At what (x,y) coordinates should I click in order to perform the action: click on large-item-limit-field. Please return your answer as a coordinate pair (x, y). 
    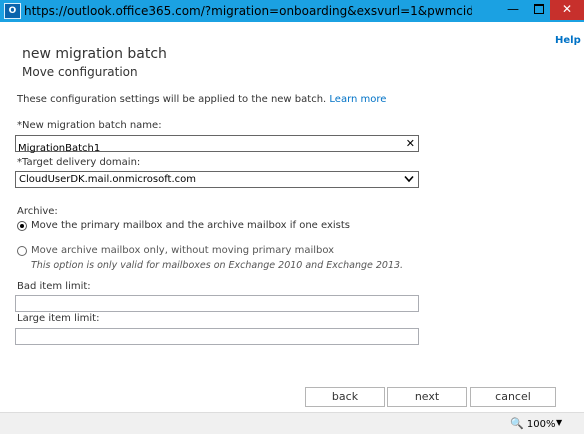
    Looking at the image, I should click on (217, 338).